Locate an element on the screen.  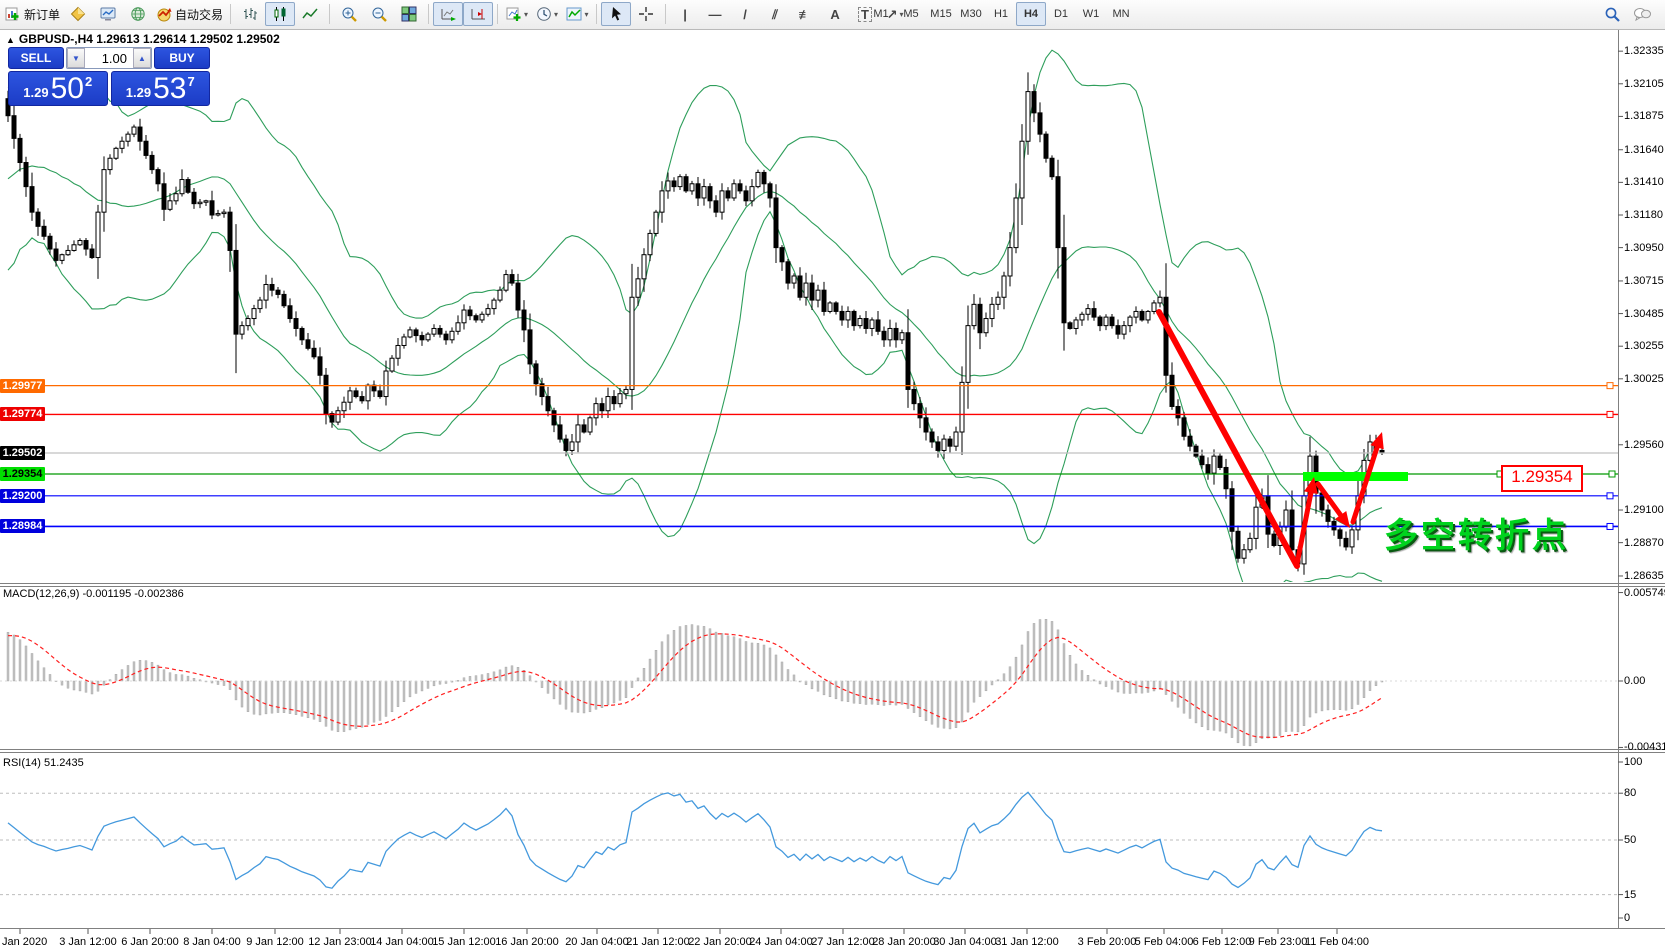
auto-trading-button: 自动交易 is located at coordinates (189, 14).